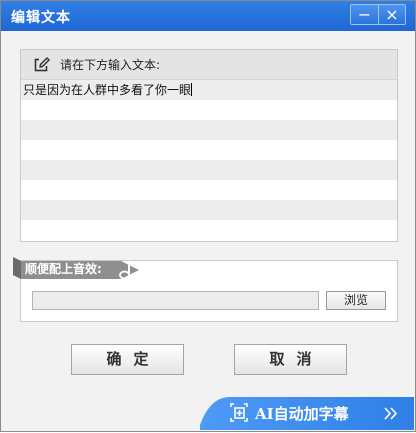 Image resolution: width=416 pixels, height=433 pixels. Describe the element at coordinates (209, 90) in the screenshot. I see `text-line: 只是因为在人群中多看了你一眼` at that location.